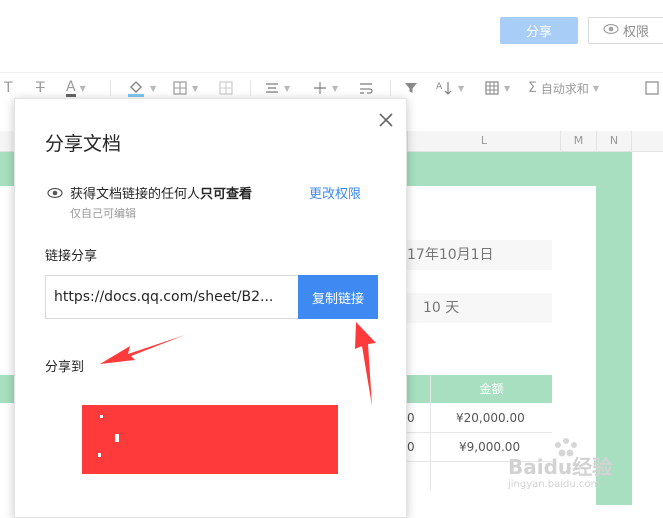  Describe the element at coordinates (71, 256) in the screenshot. I see `link-share-label: 链接分享` at that location.